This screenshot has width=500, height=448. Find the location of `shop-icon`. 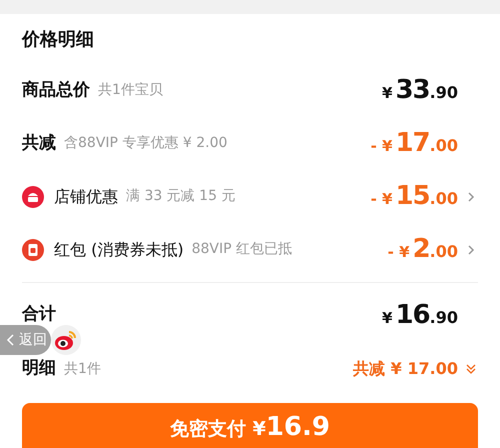

shop-icon is located at coordinates (33, 197).